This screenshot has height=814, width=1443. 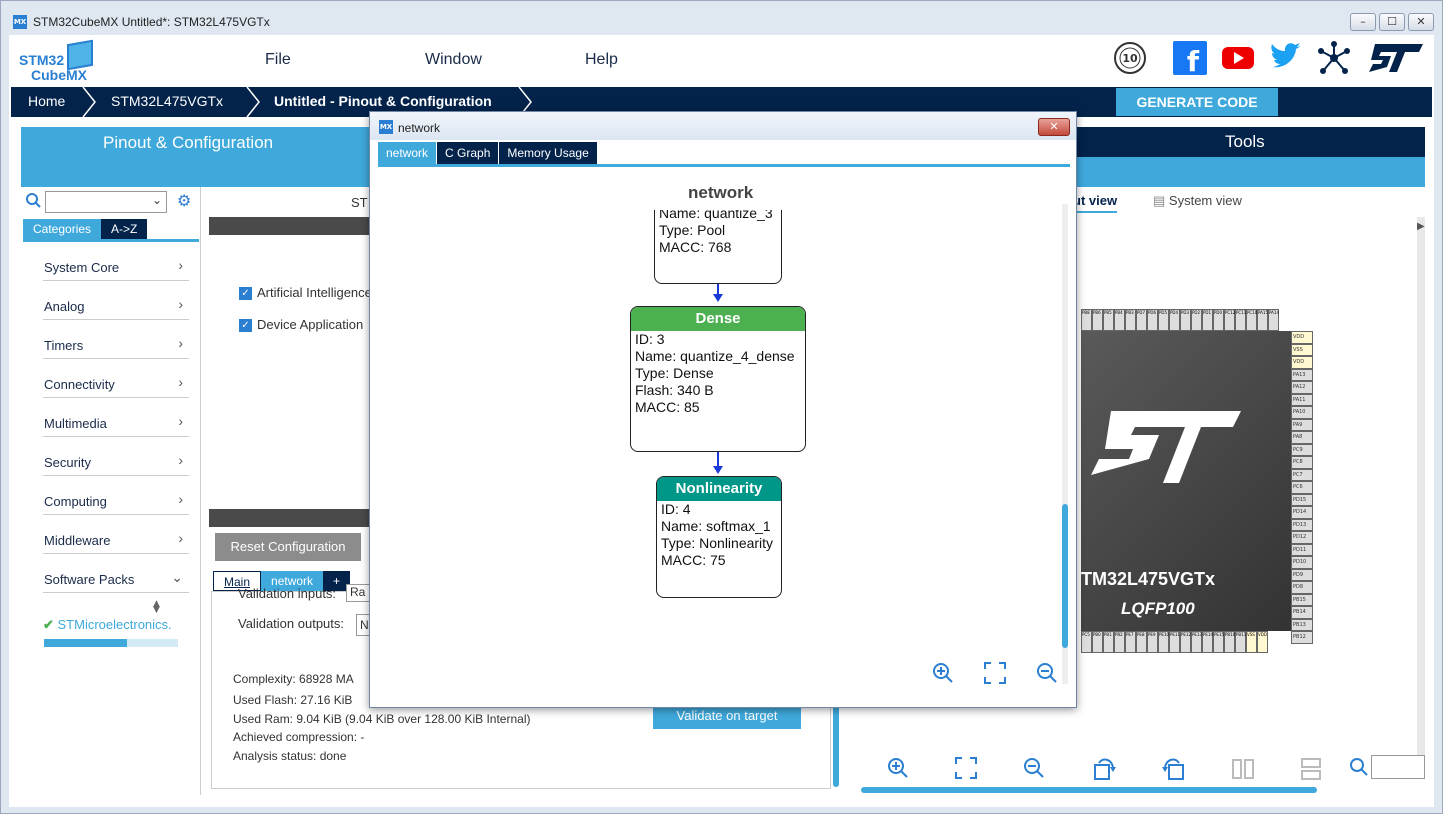 What do you see at coordinates (1097, 642) in the screenshot?
I see `mcu-pin: PB0` at bounding box center [1097, 642].